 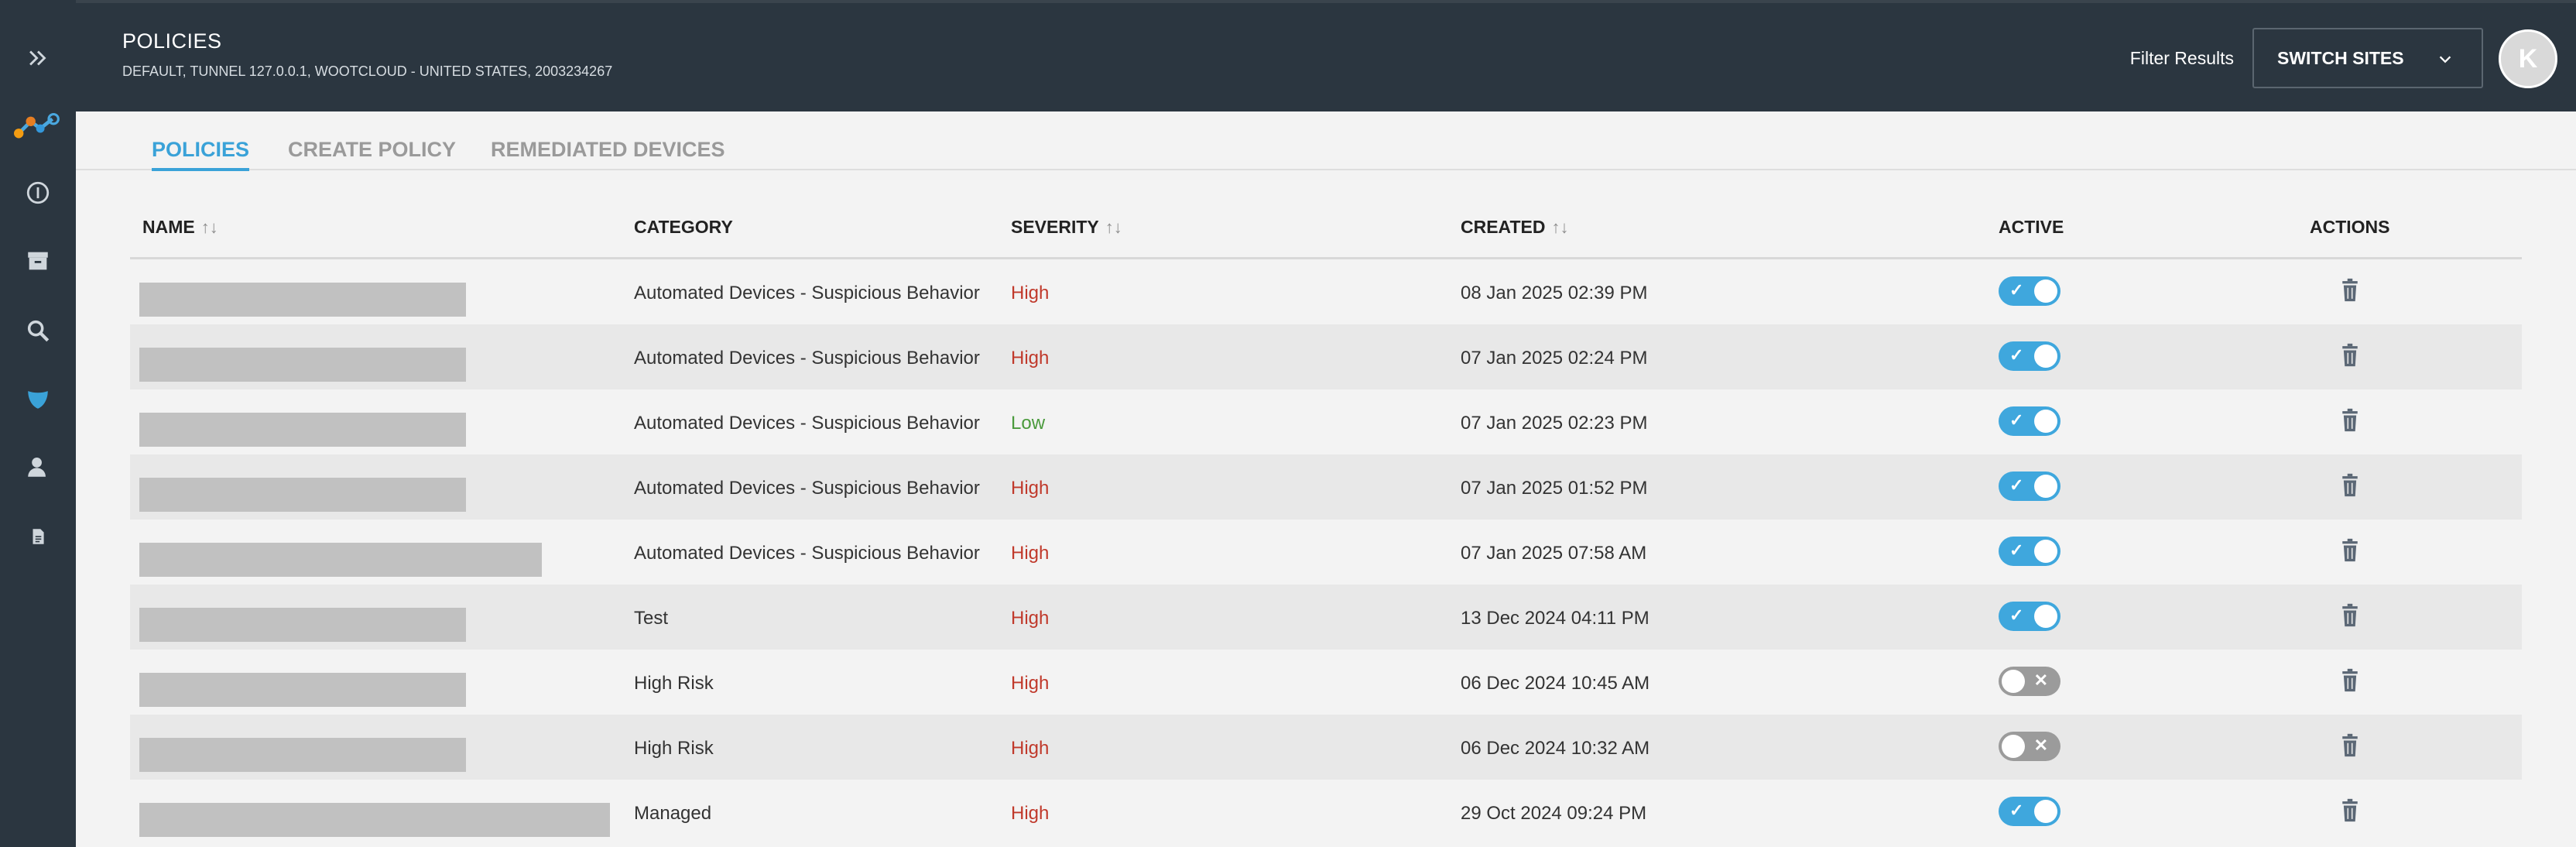 I want to click on sidebar-item-users, so click(x=38, y=467).